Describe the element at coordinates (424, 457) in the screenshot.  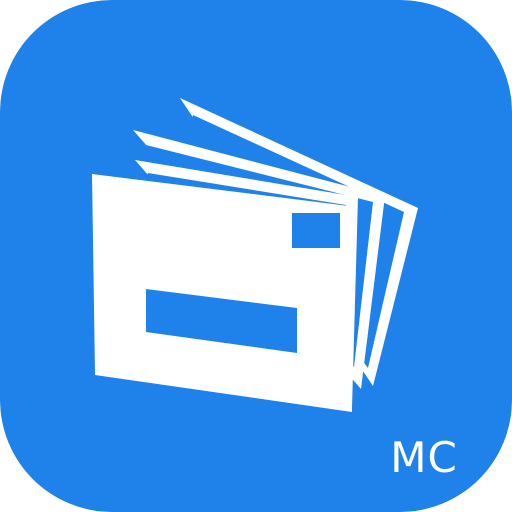
I see `app-badge-label: MC` at that location.